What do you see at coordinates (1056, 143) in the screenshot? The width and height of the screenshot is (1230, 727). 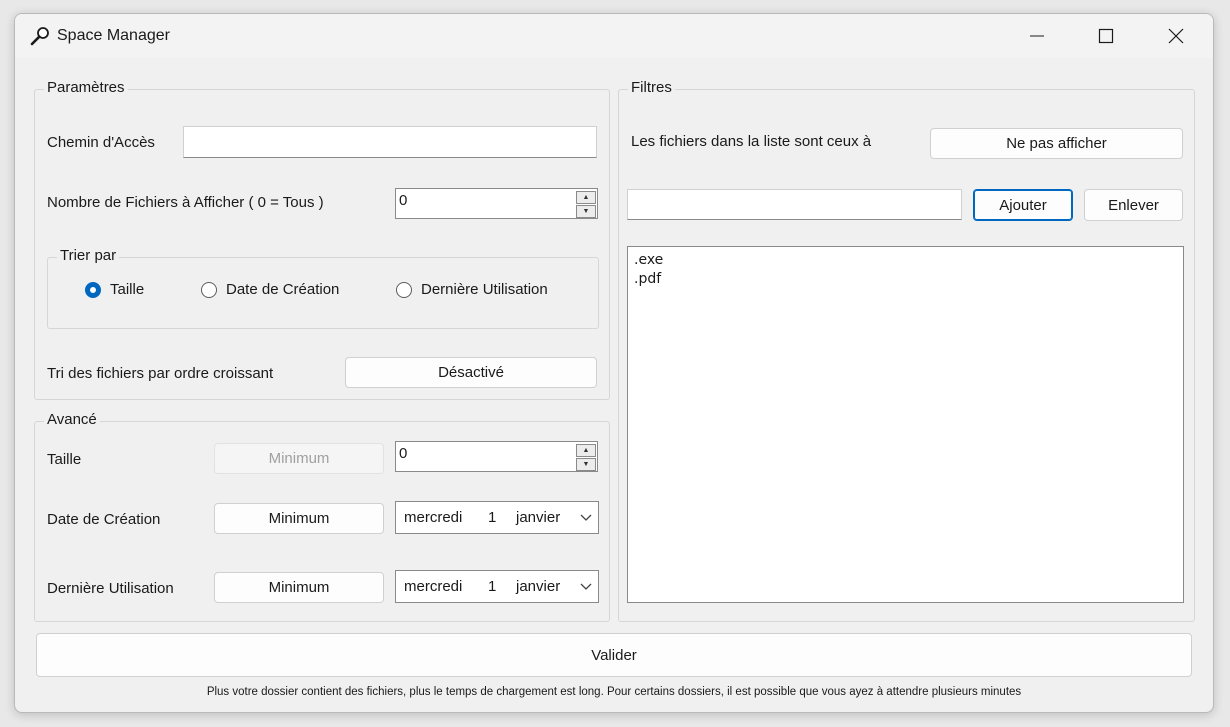 I see `filter-mode-button: Ne pas afficher` at bounding box center [1056, 143].